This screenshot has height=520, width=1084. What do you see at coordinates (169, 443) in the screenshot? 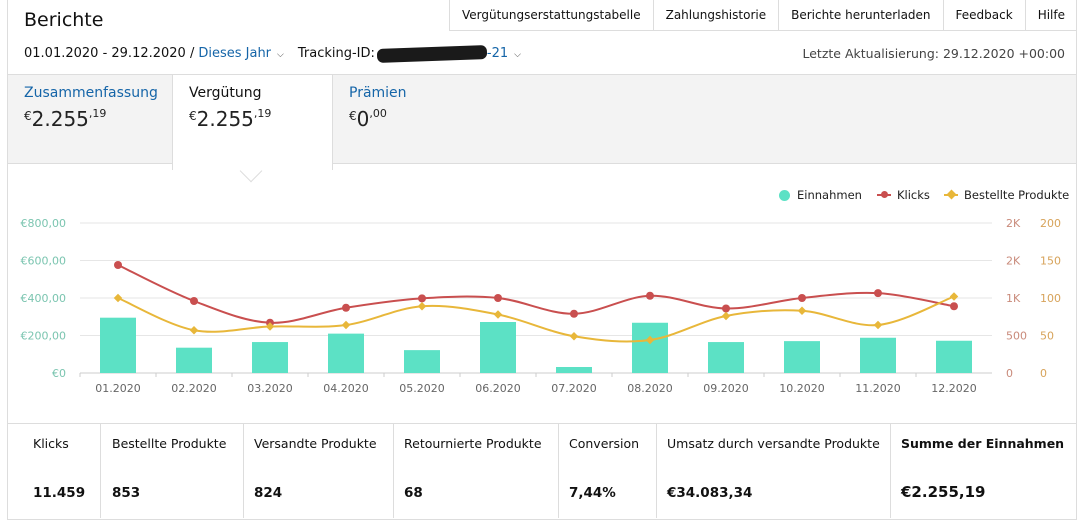
I see `metric-label: Bestellte Produkte` at bounding box center [169, 443].